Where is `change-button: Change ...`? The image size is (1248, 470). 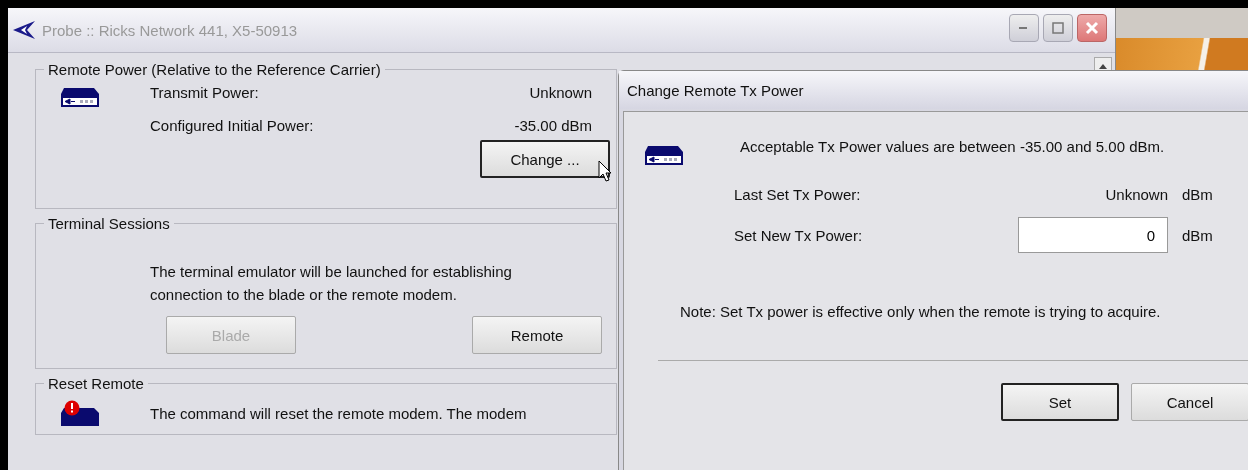
change-button: Change ... is located at coordinates (545, 159).